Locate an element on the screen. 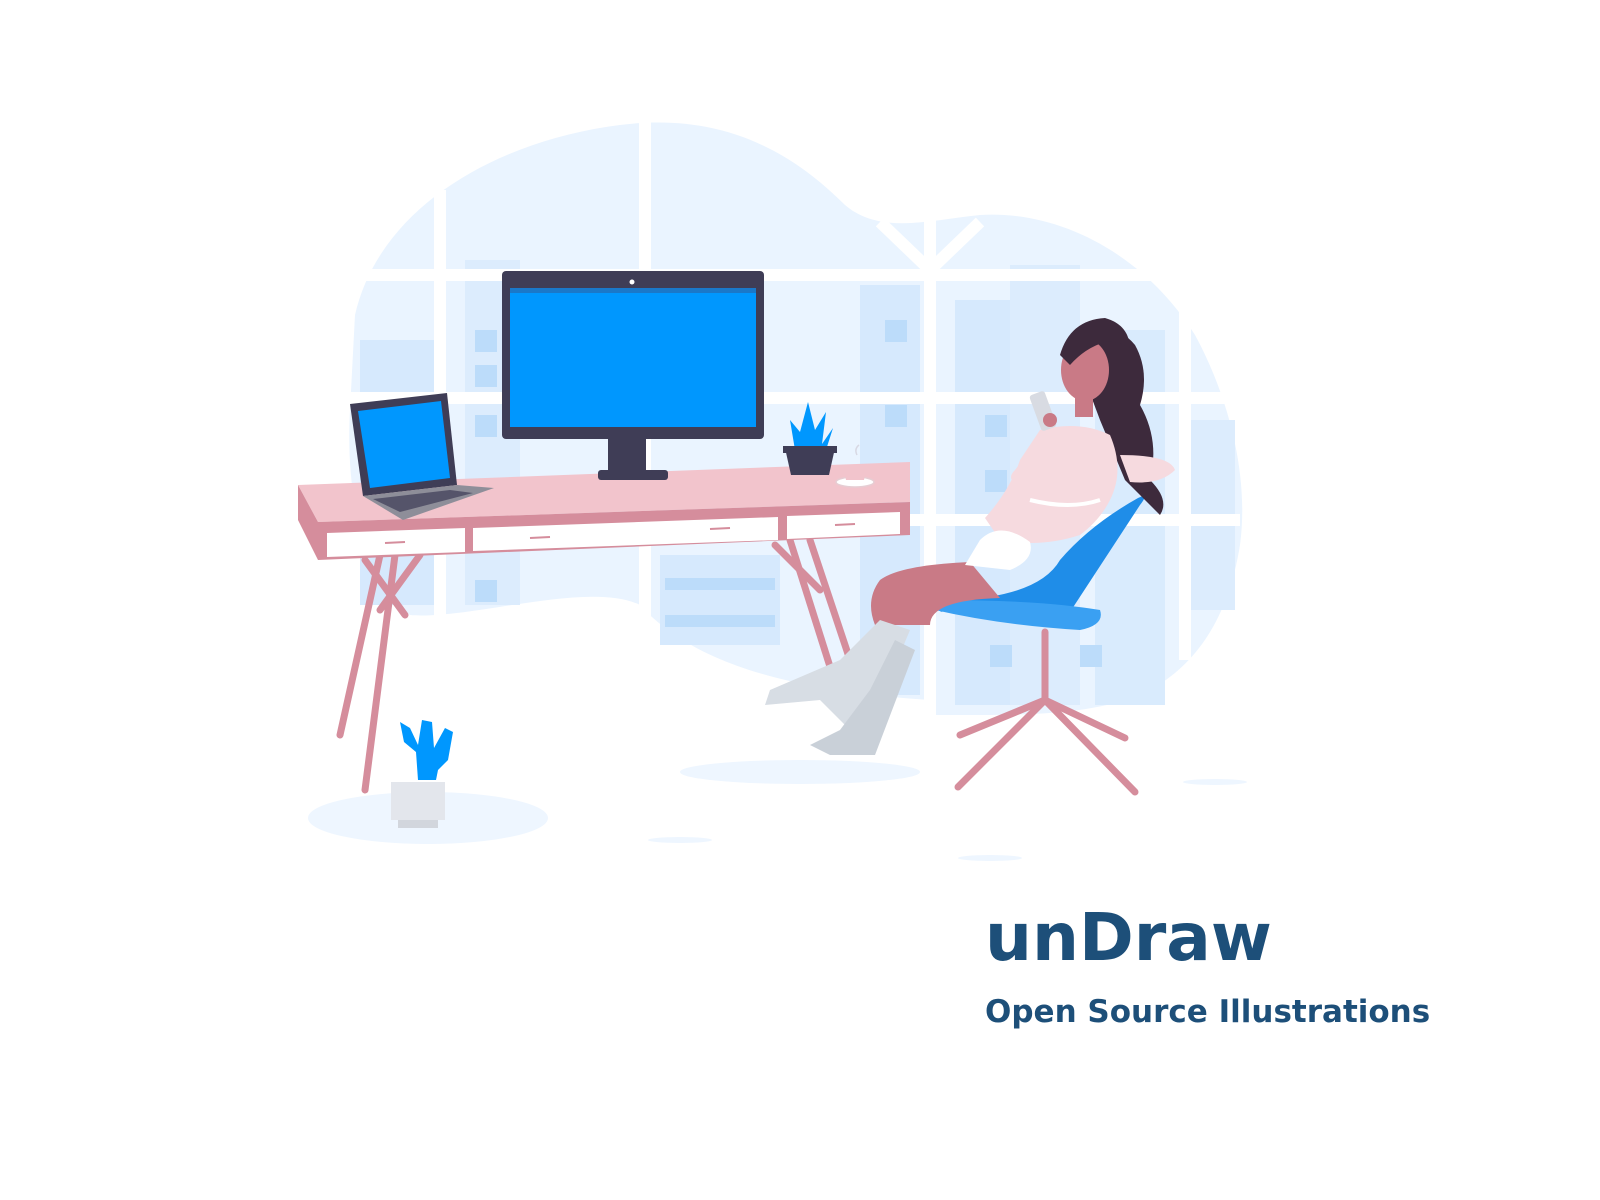 This screenshot has height=1200, width=1600. brand-block: unDraw Open Source Illustrations is located at coordinates (1265, 966).